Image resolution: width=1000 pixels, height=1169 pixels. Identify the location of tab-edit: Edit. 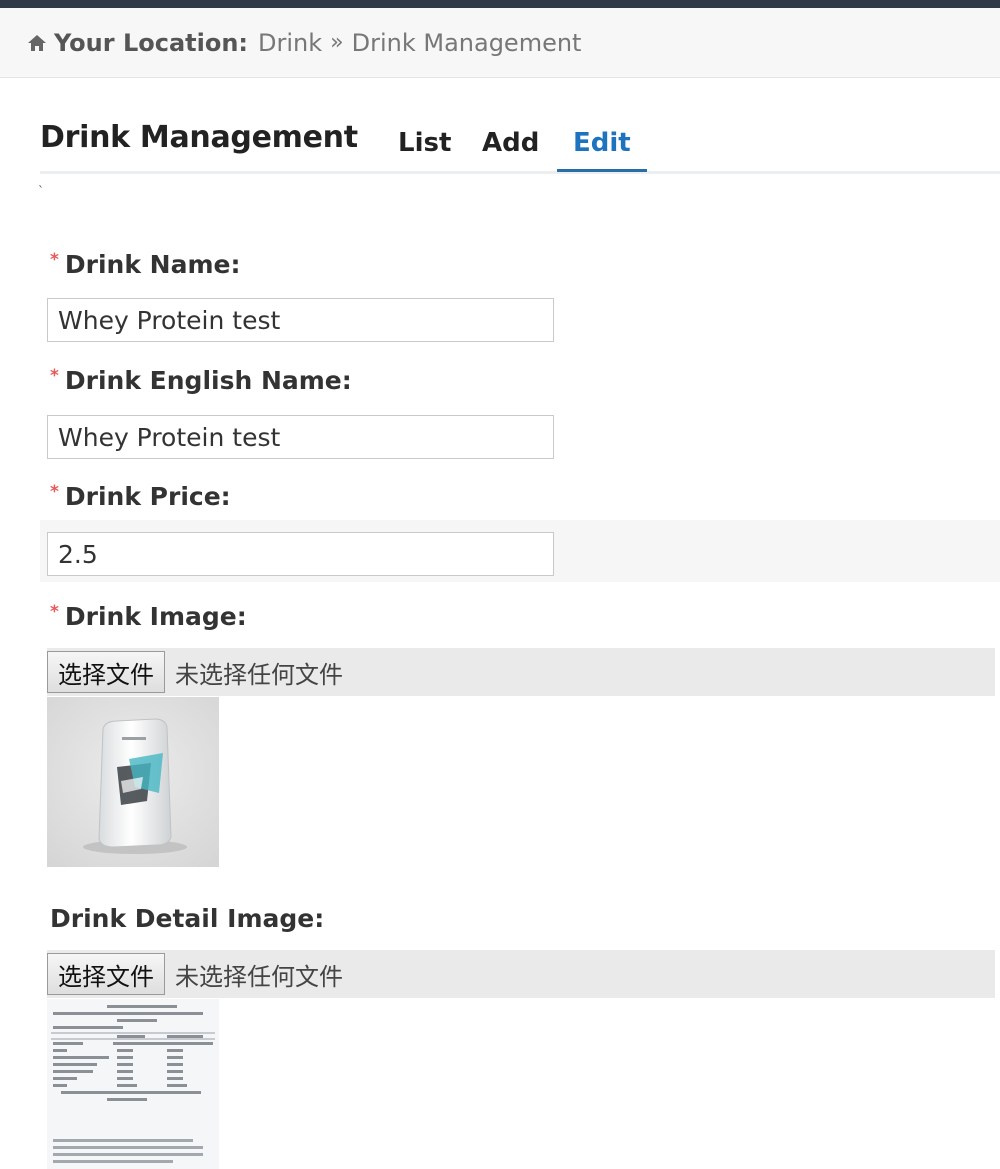
(602, 143).